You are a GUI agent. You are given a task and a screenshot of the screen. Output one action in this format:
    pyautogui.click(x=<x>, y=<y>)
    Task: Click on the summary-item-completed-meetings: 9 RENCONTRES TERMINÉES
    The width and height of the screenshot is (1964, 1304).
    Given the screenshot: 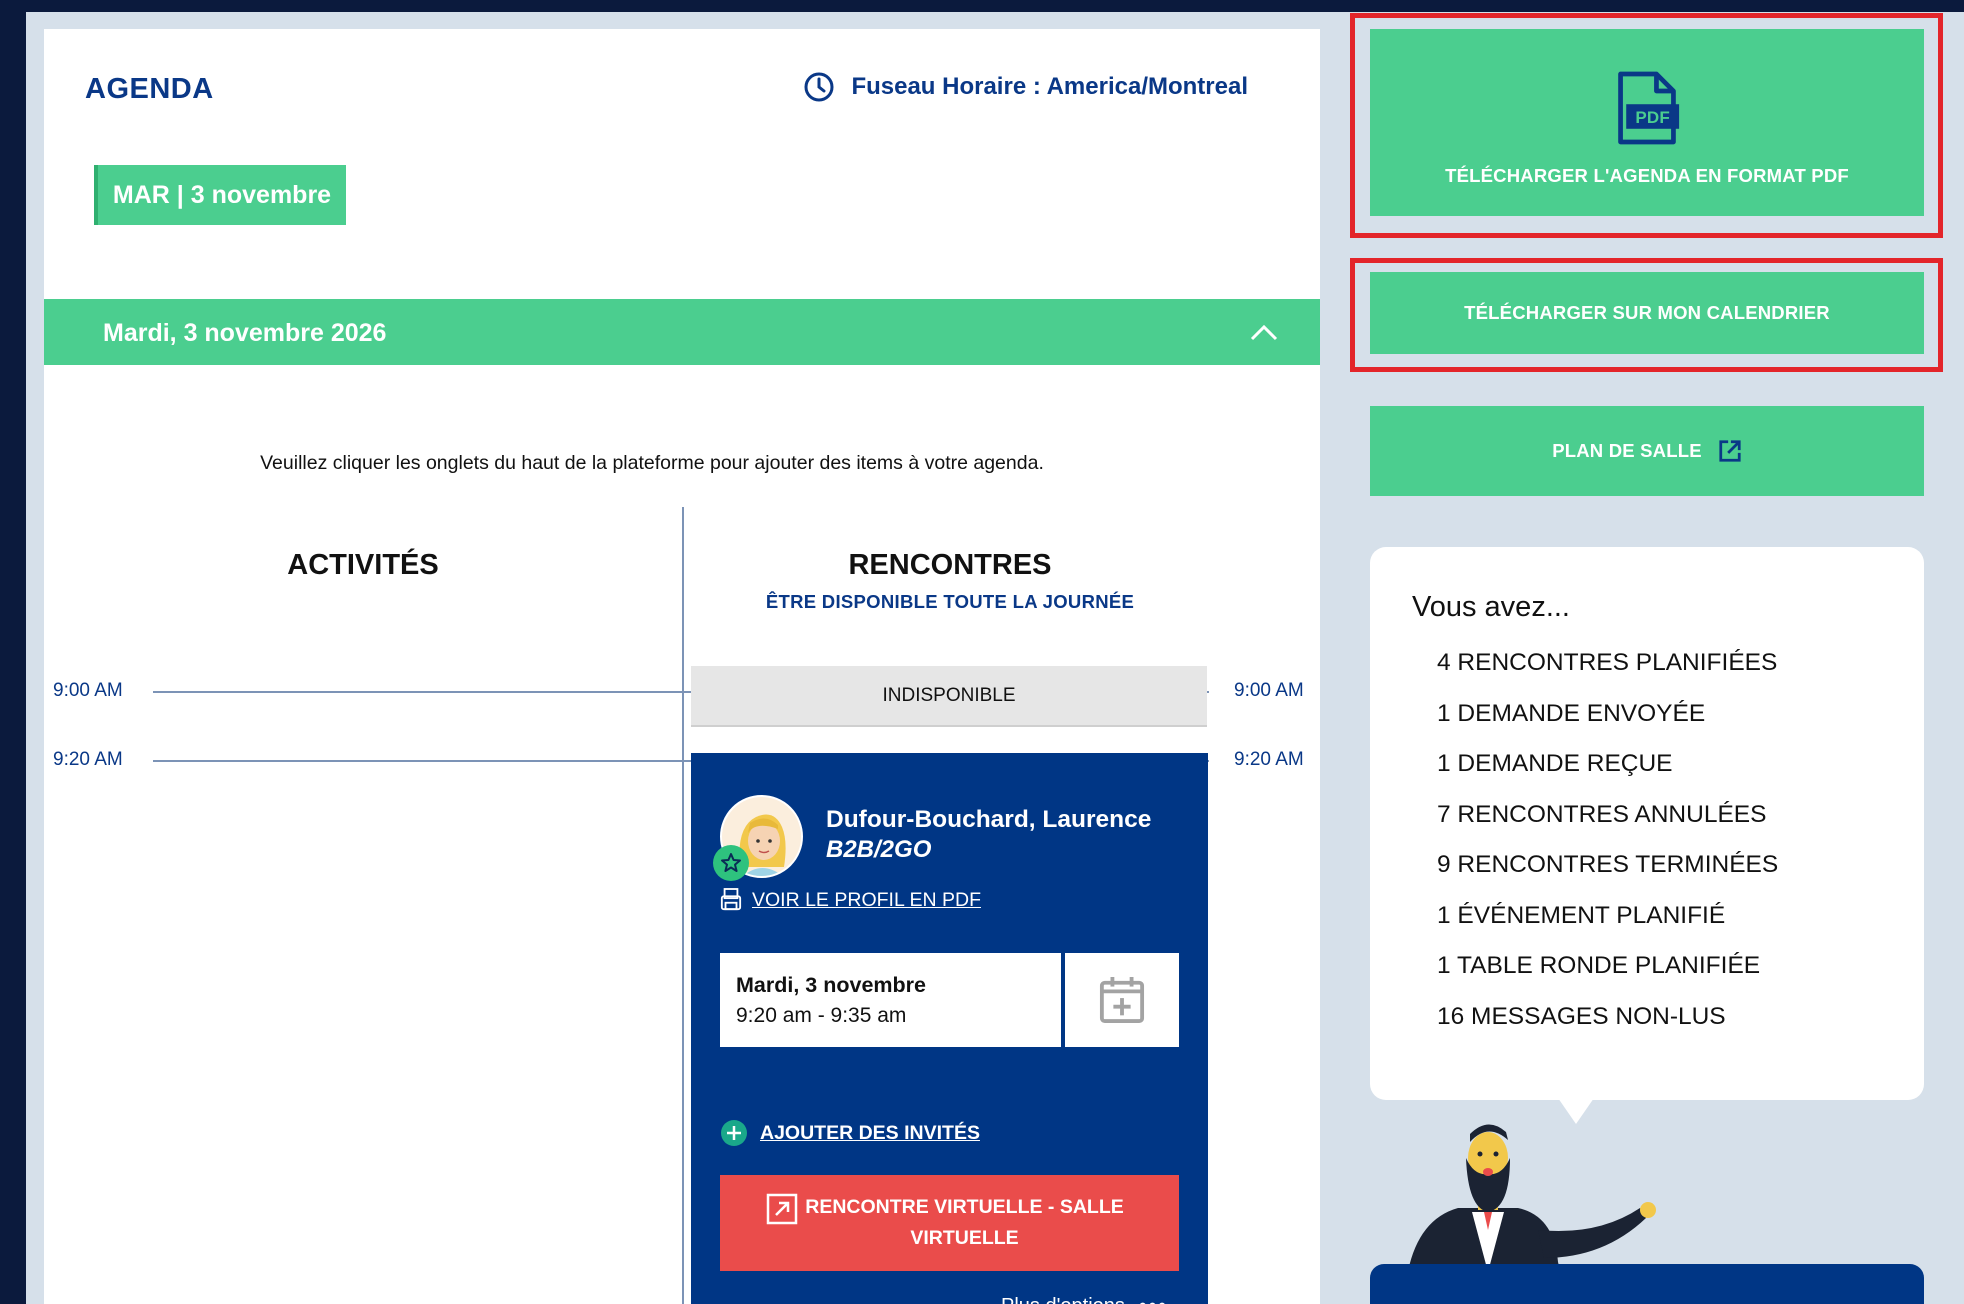 What is the action you would take?
    pyautogui.click(x=1607, y=876)
    